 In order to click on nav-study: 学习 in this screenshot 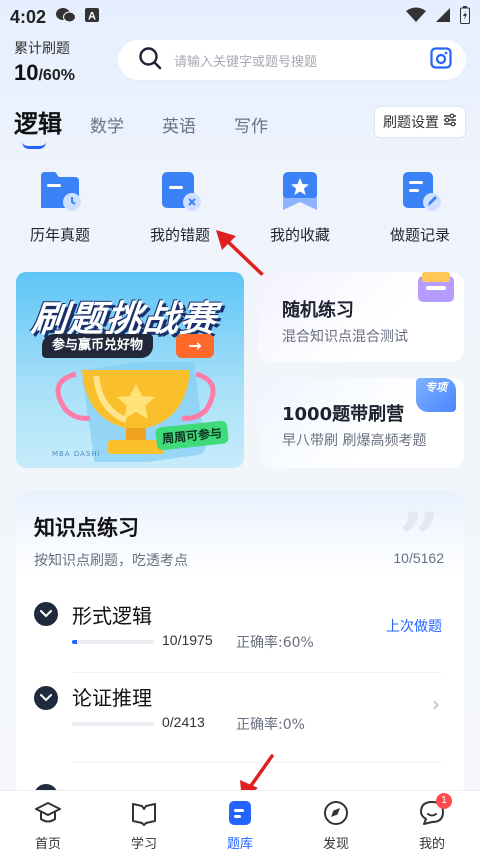, I will do `click(144, 825)`.